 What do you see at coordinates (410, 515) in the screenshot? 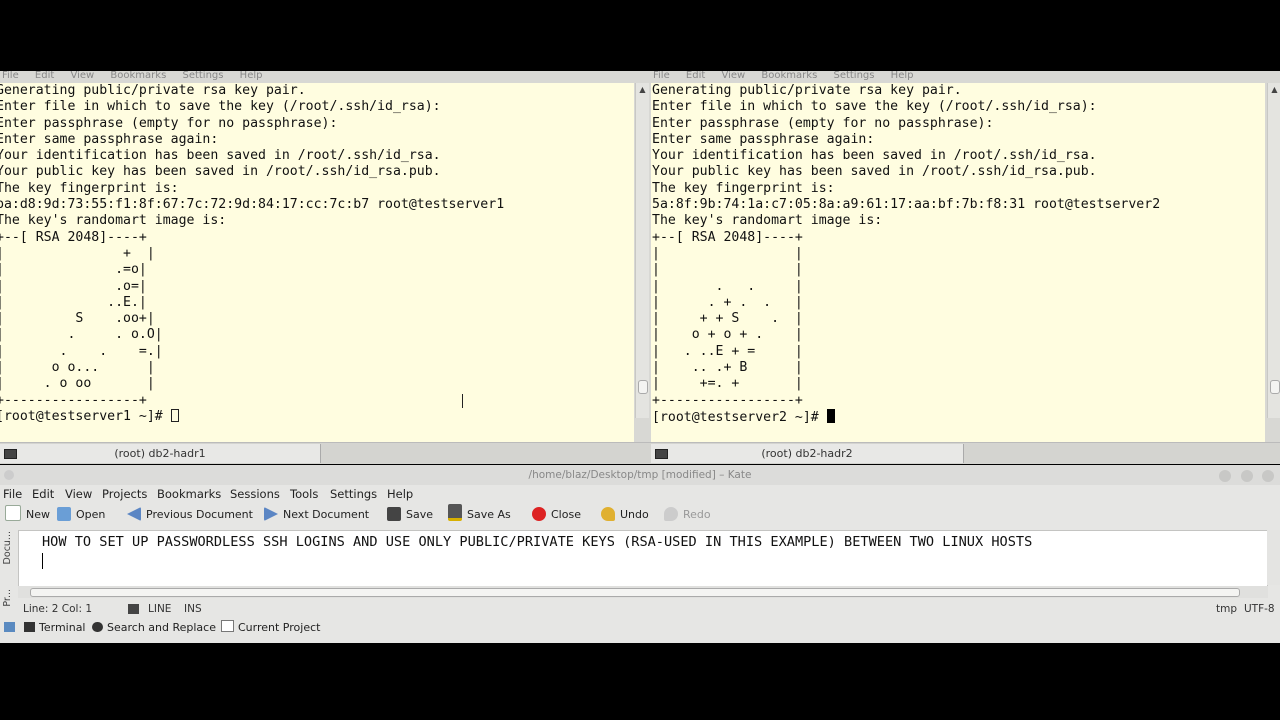
I see `save-button: Save` at bounding box center [410, 515].